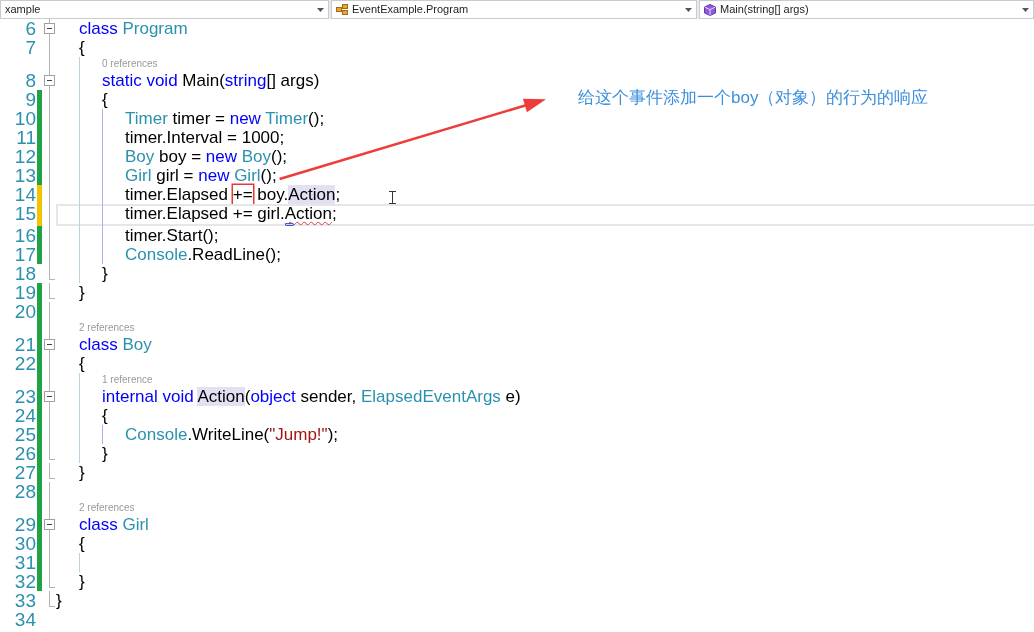 The image size is (1034, 632). I want to click on code-line: internal void Action(object sender, ElapsedEventArgs e), so click(311, 396).